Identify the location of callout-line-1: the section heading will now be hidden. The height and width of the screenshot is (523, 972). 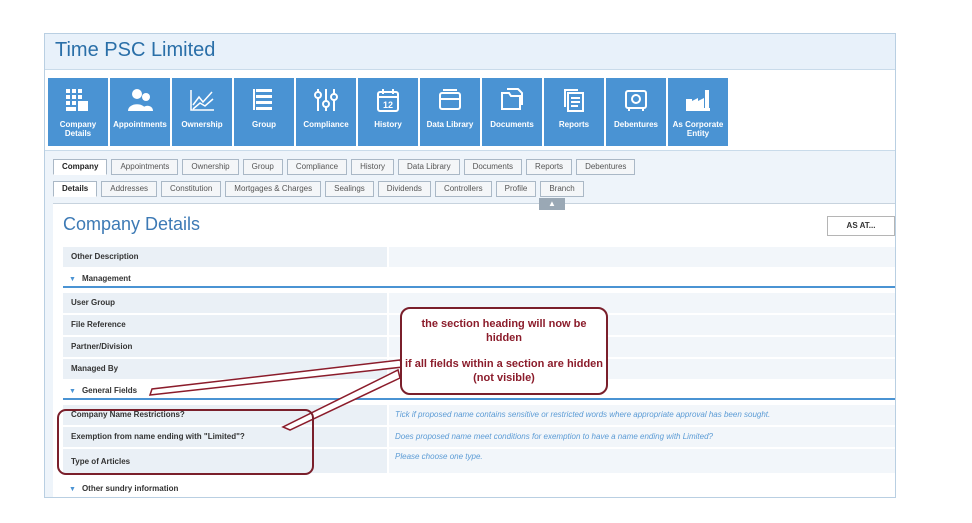
(504, 331).